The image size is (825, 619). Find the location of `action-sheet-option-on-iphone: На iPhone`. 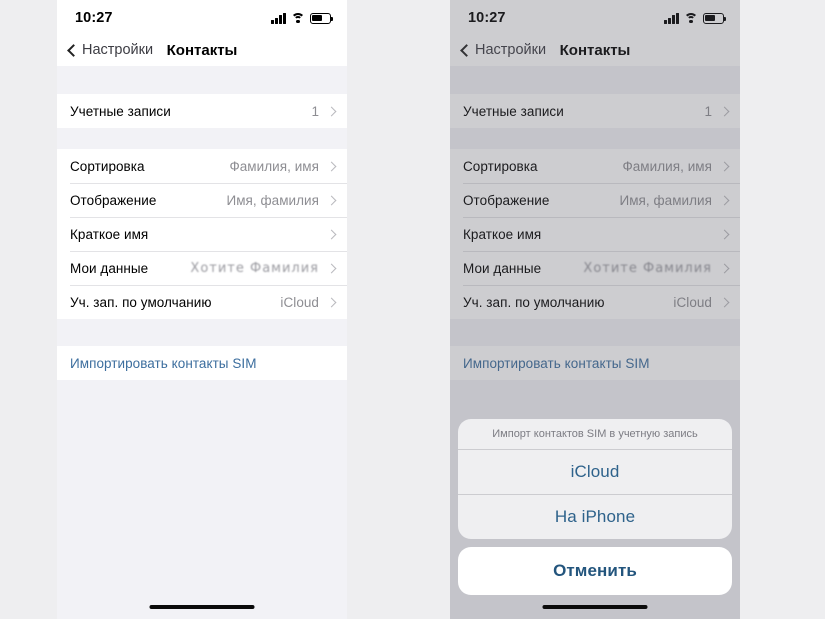

action-sheet-option-on-iphone: На iPhone is located at coordinates (595, 517).